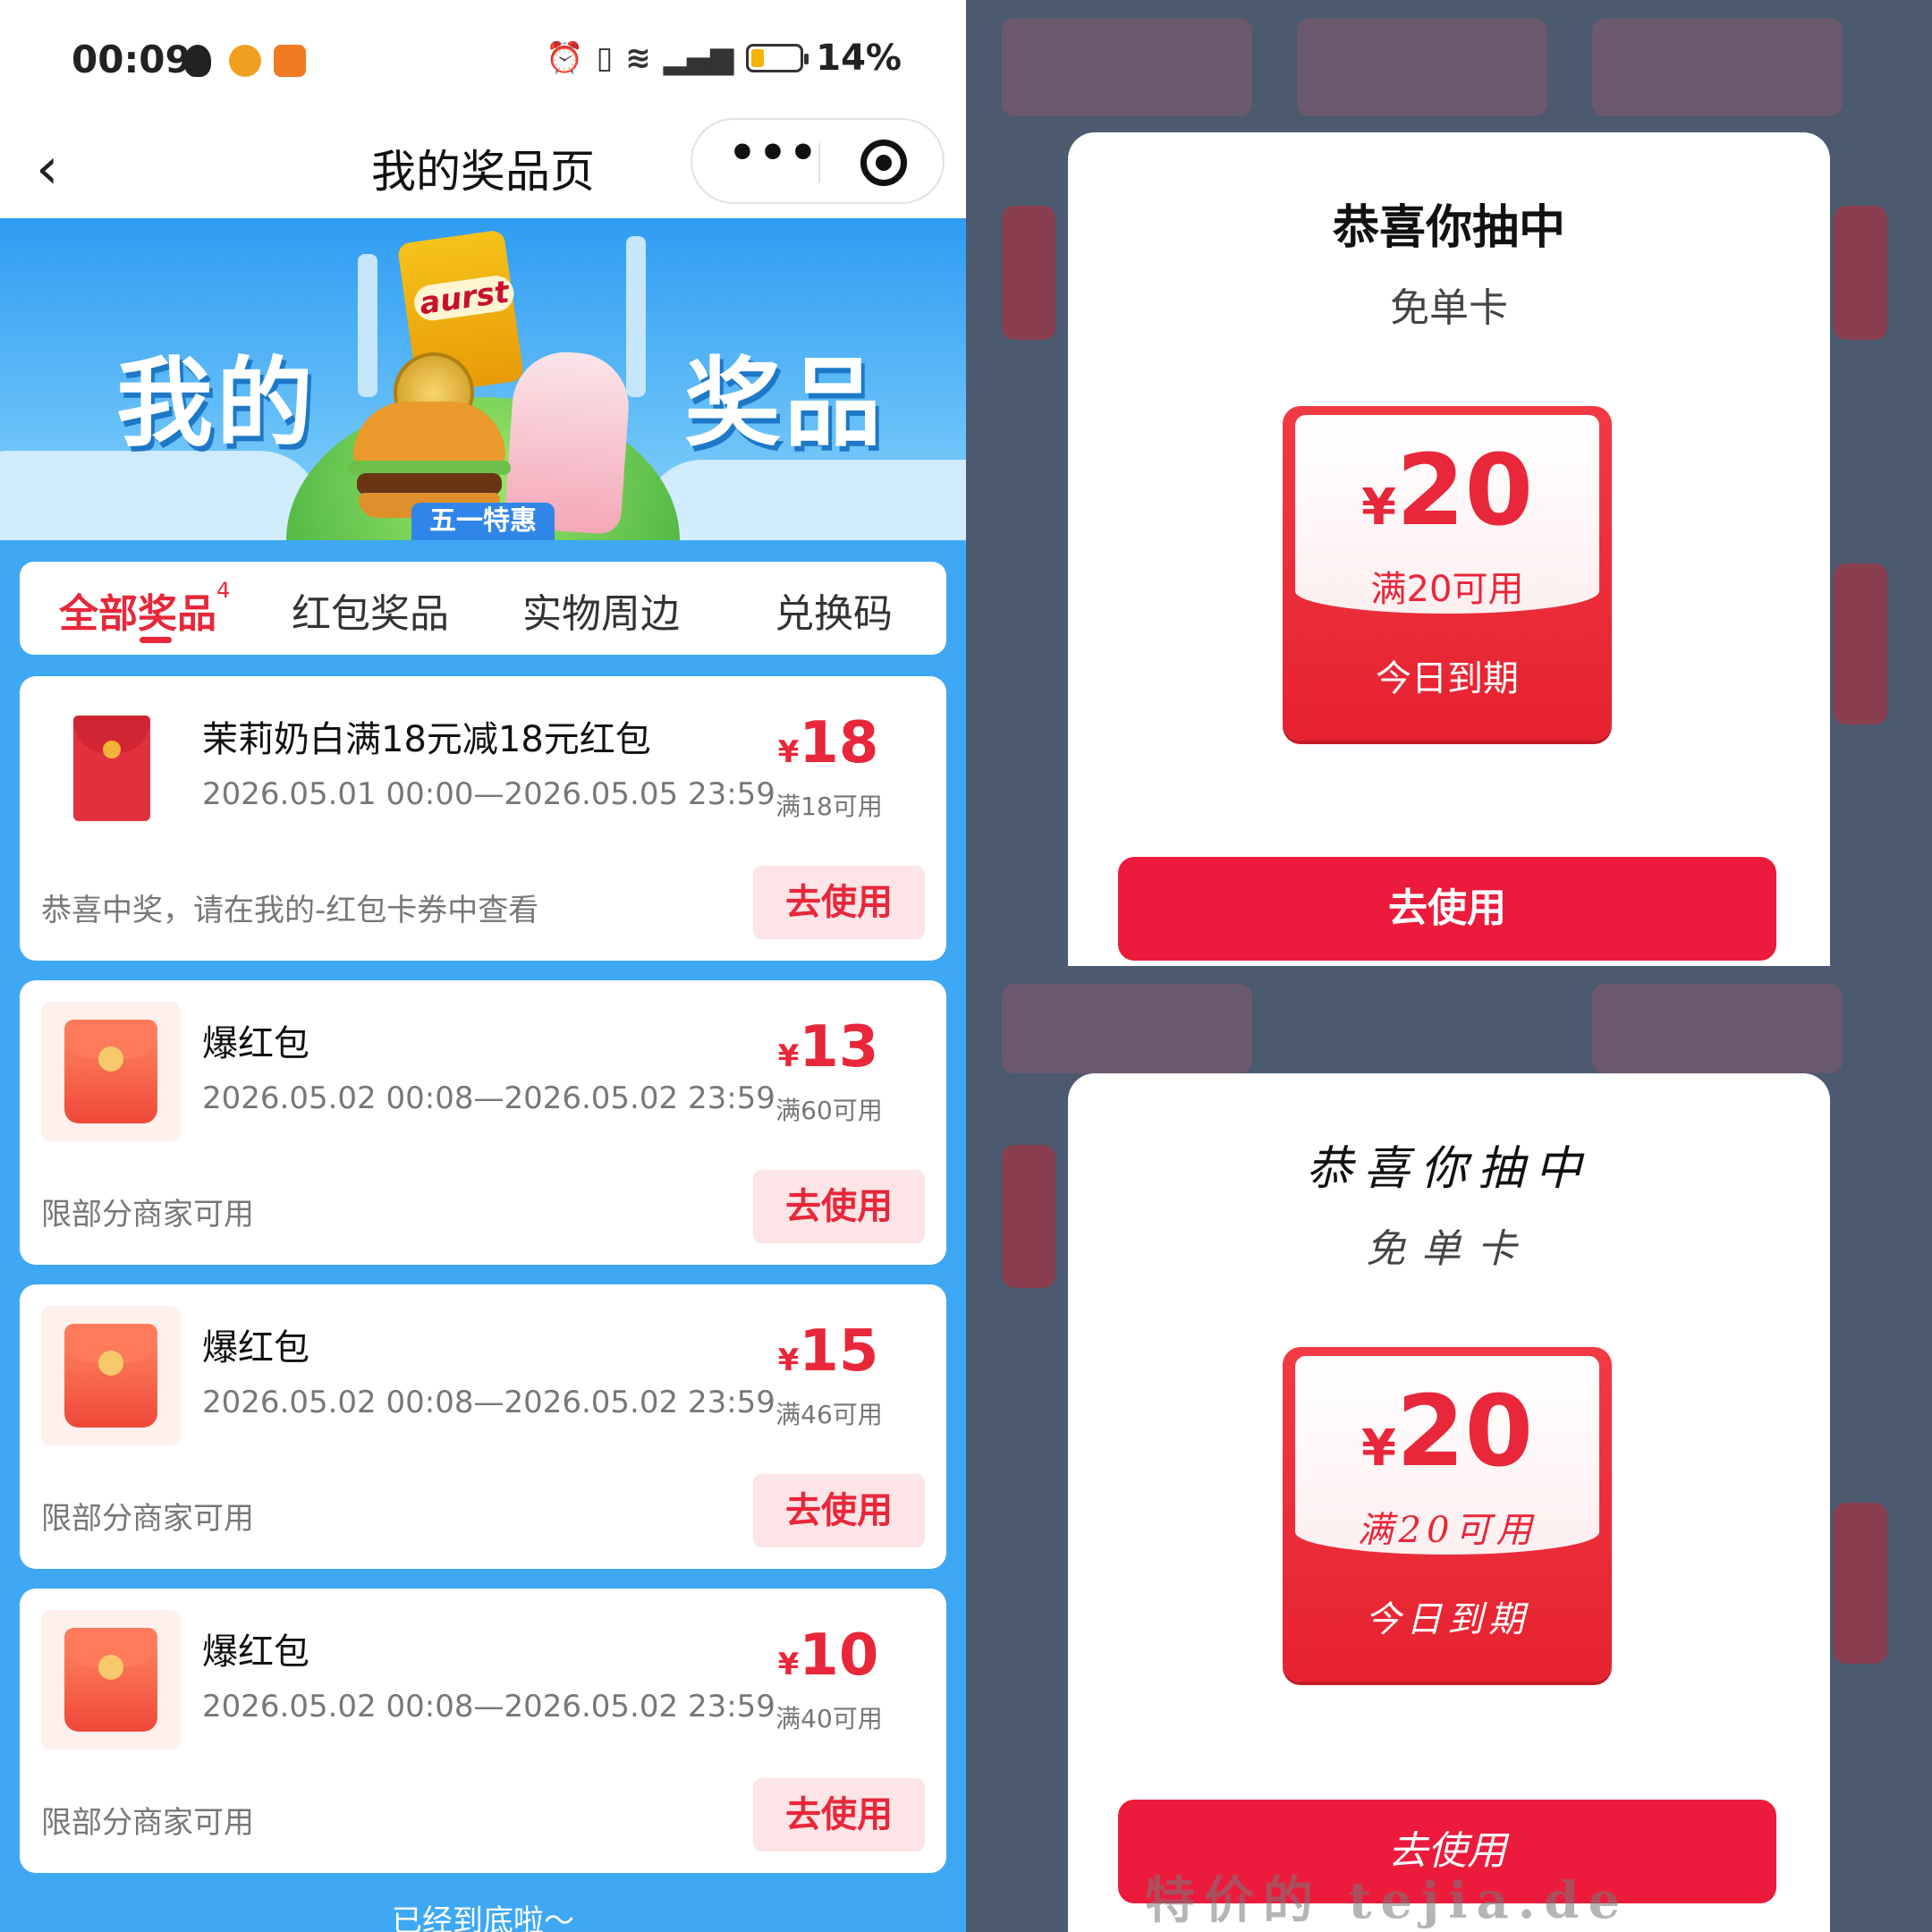 The image size is (1932, 1932). Describe the element at coordinates (1387, 1900) in the screenshot. I see `site-watermark: 特价的 tejia.de` at that location.